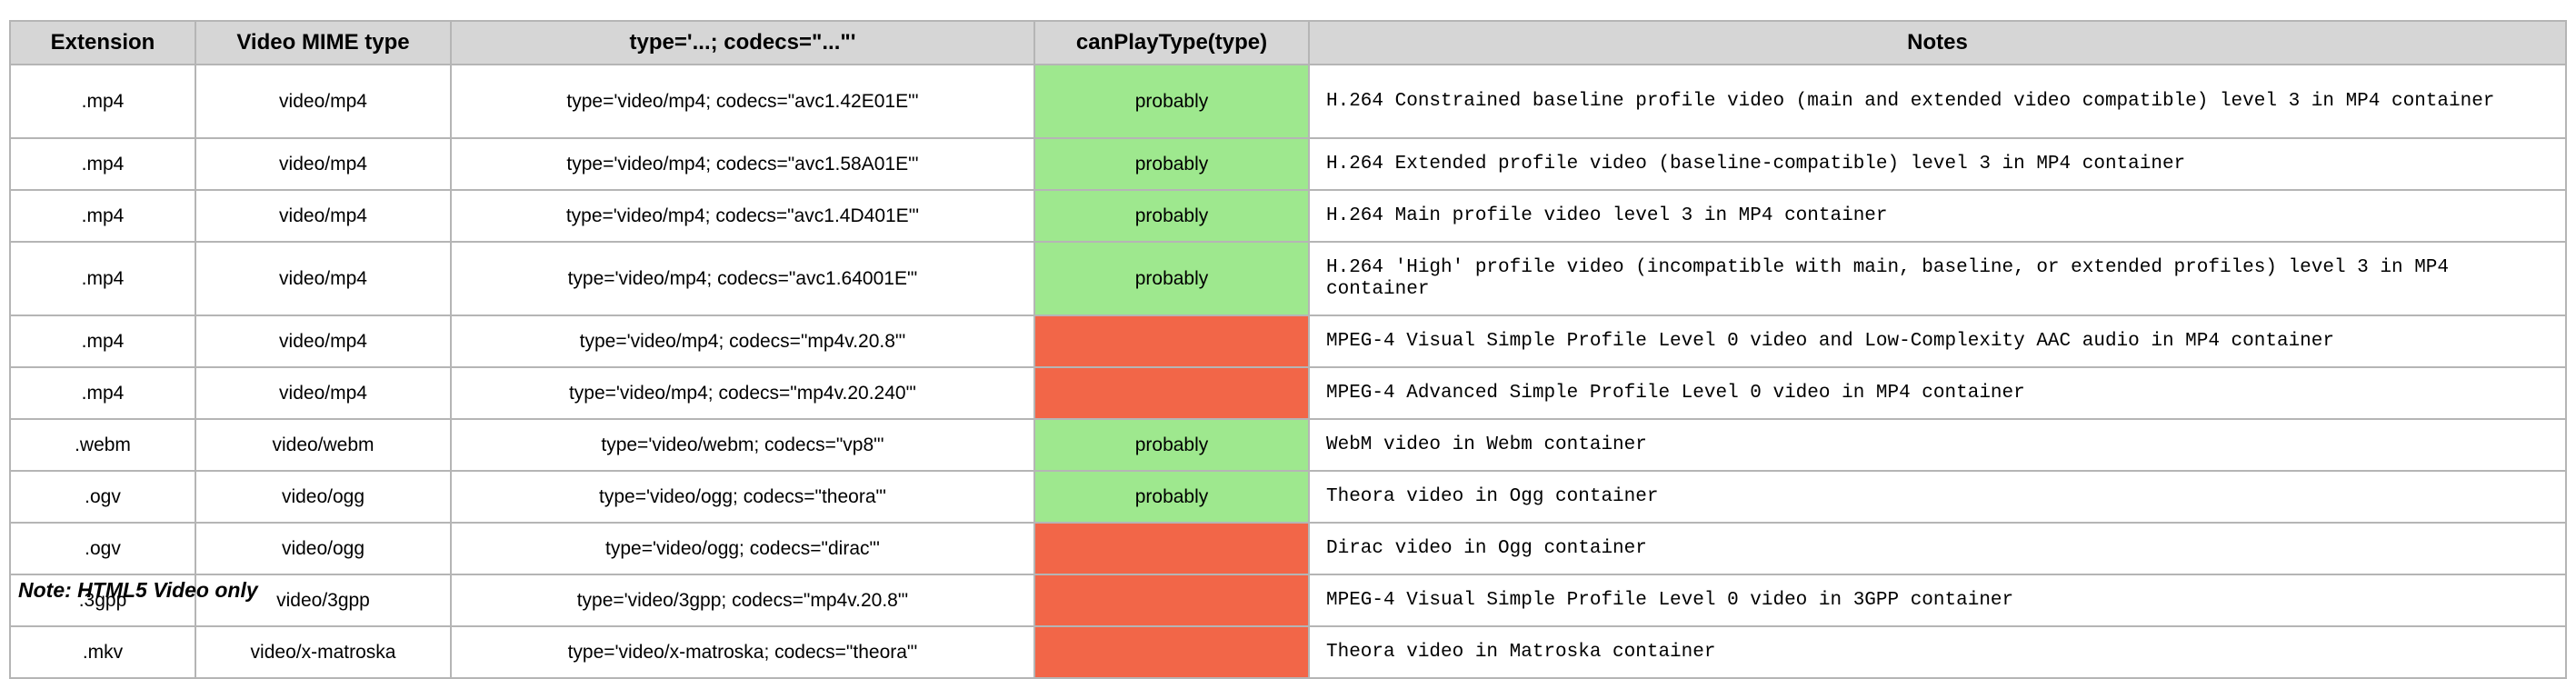 The image size is (2576, 679). I want to click on cell-type-codecs: type='video/mp4; codecs="avc1.64001E"', so click(742, 278).